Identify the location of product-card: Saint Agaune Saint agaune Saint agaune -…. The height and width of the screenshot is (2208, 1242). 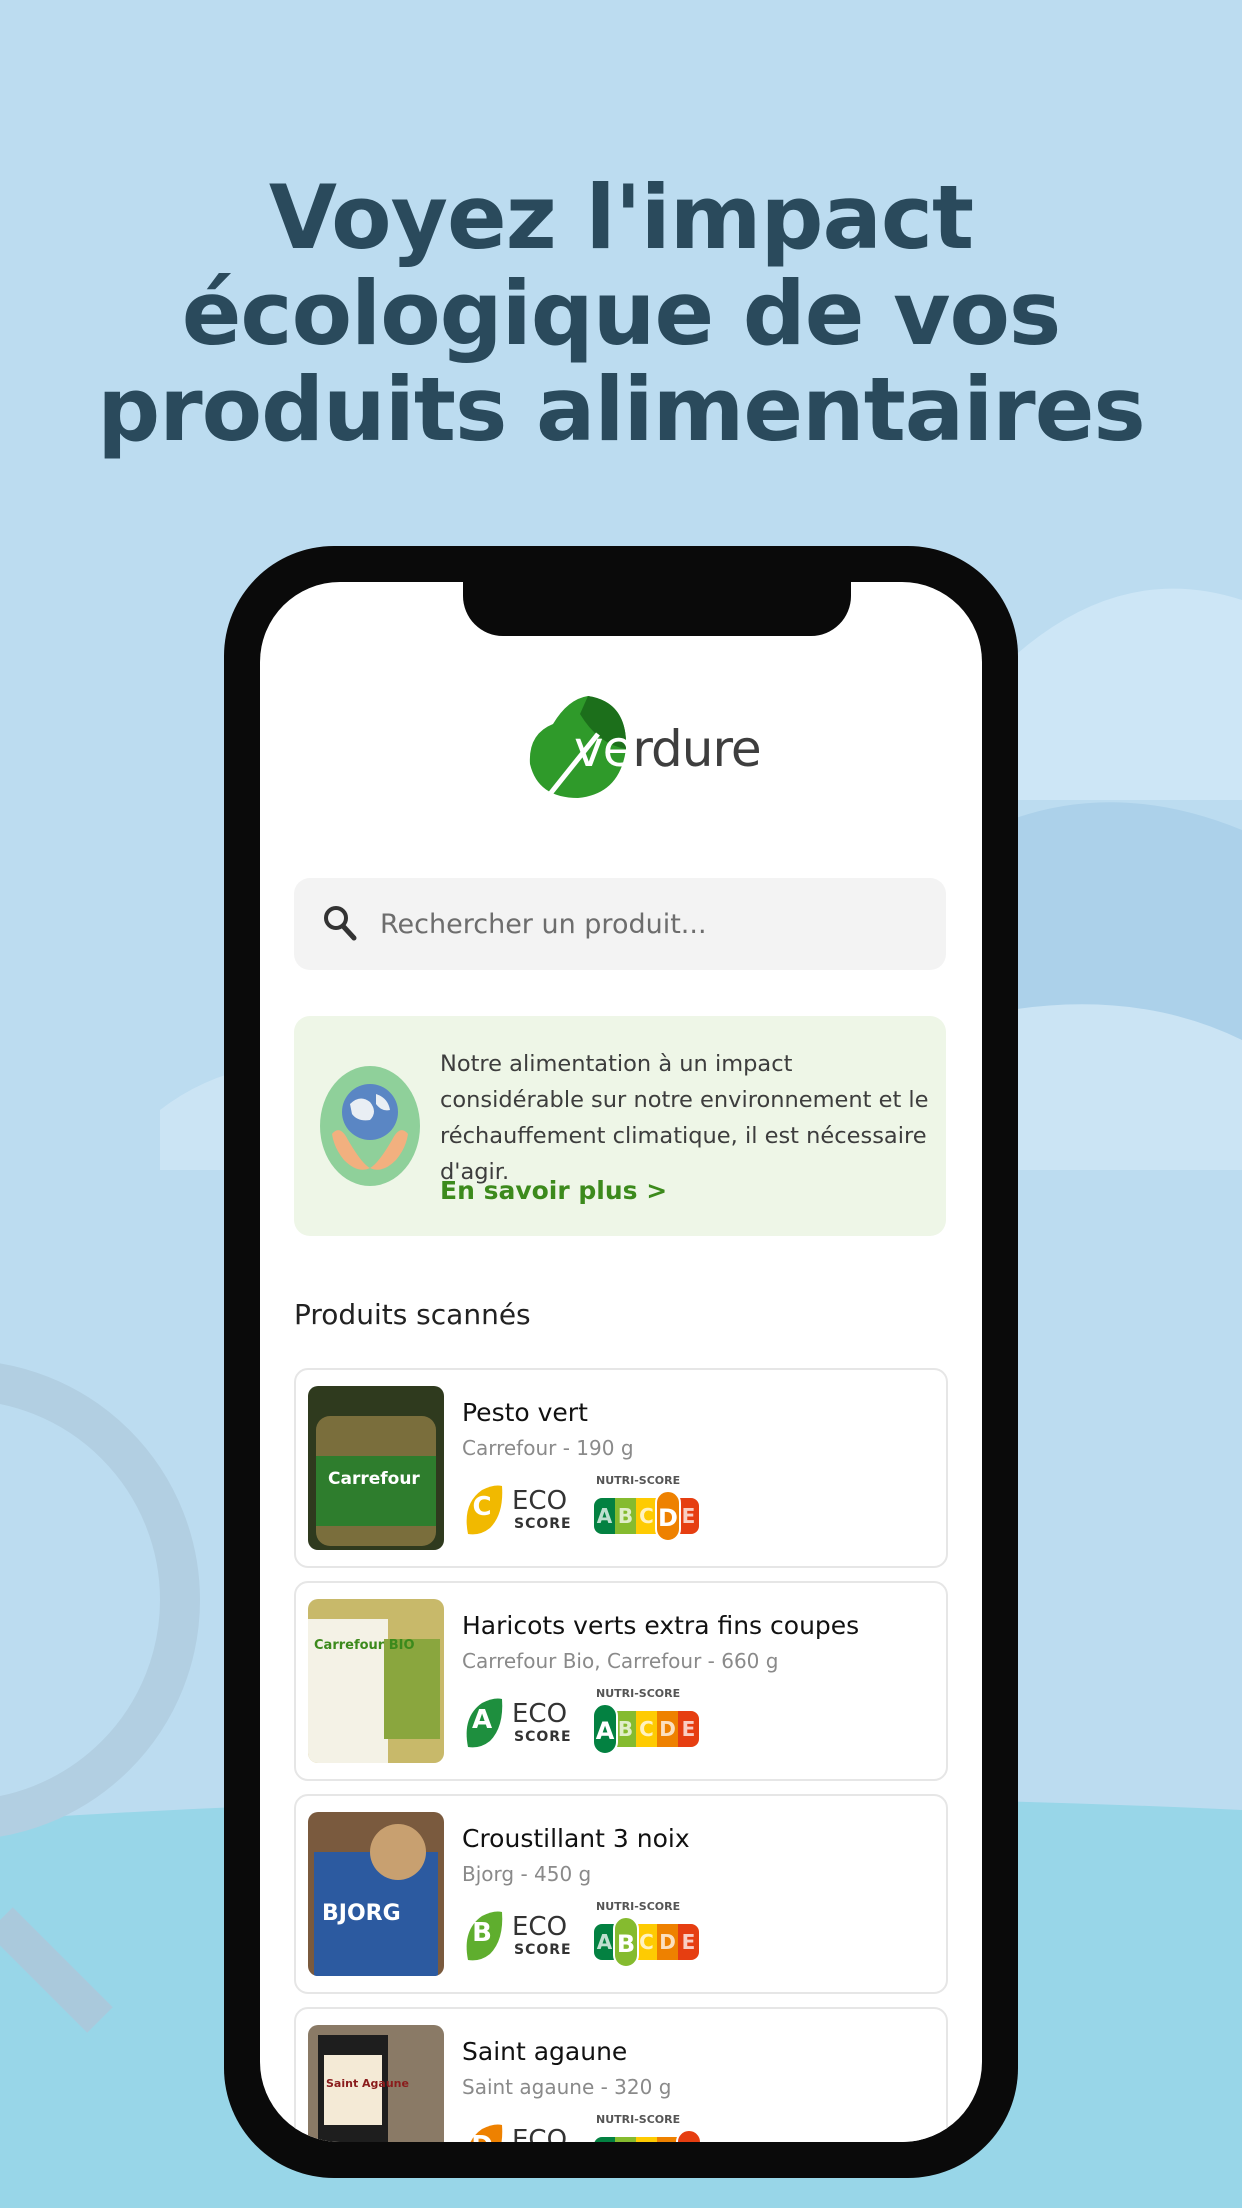
(621, 2074).